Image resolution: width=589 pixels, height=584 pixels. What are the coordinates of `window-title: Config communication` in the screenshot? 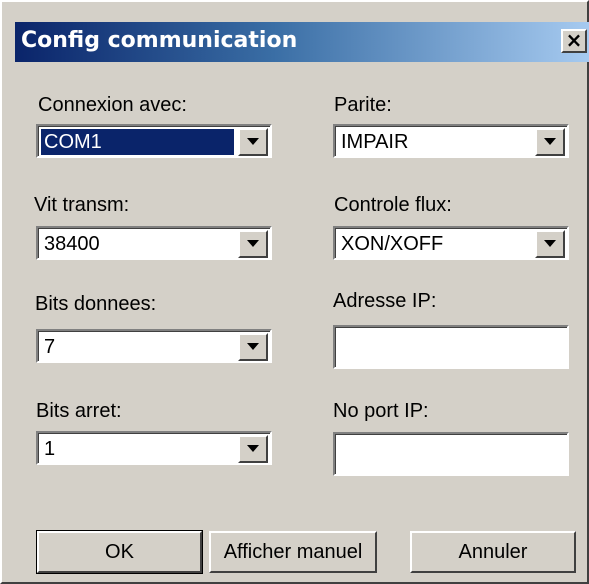 It's located at (159, 40).